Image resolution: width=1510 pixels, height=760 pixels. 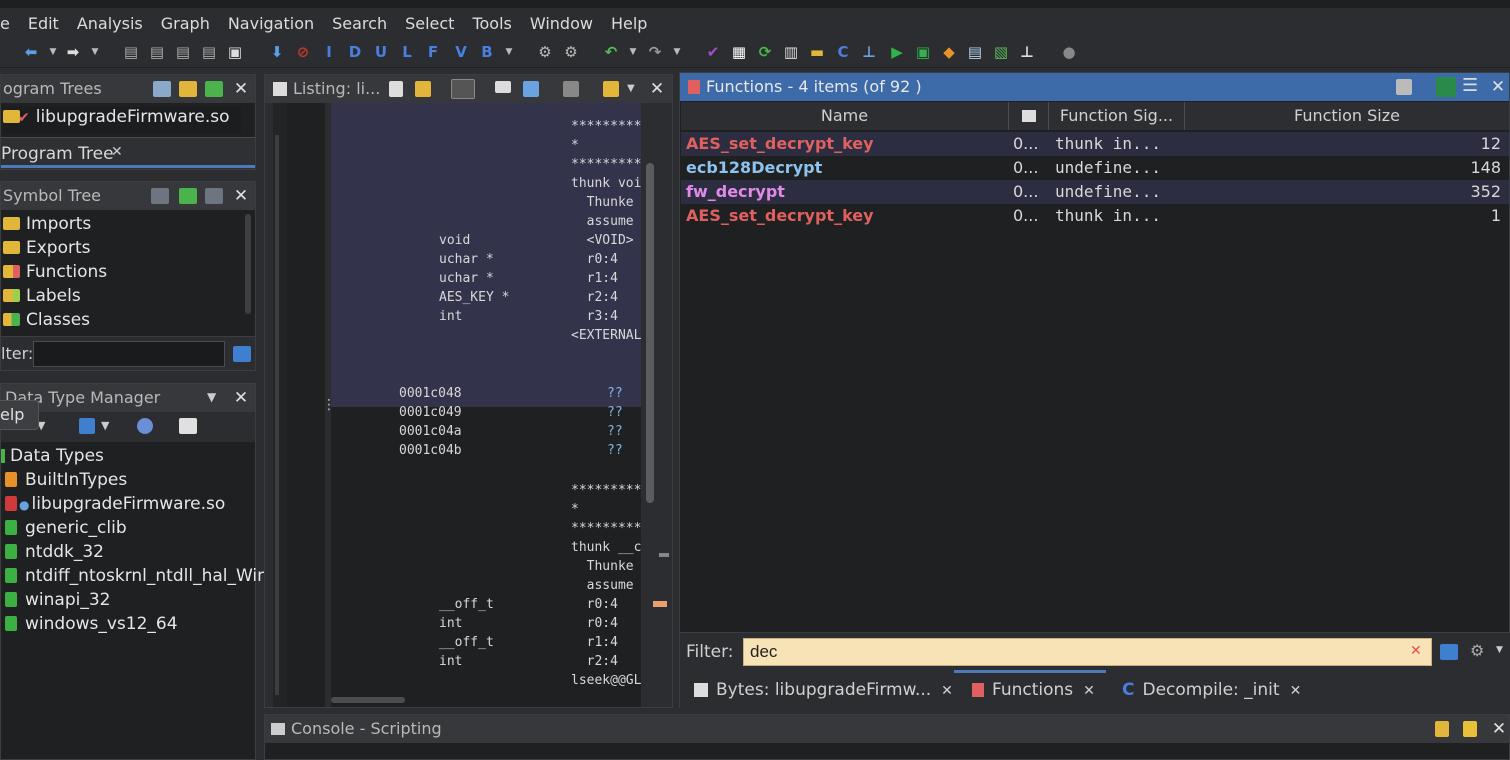 What do you see at coordinates (923, 52) in the screenshot?
I see `terminal-icon: ▣` at bounding box center [923, 52].